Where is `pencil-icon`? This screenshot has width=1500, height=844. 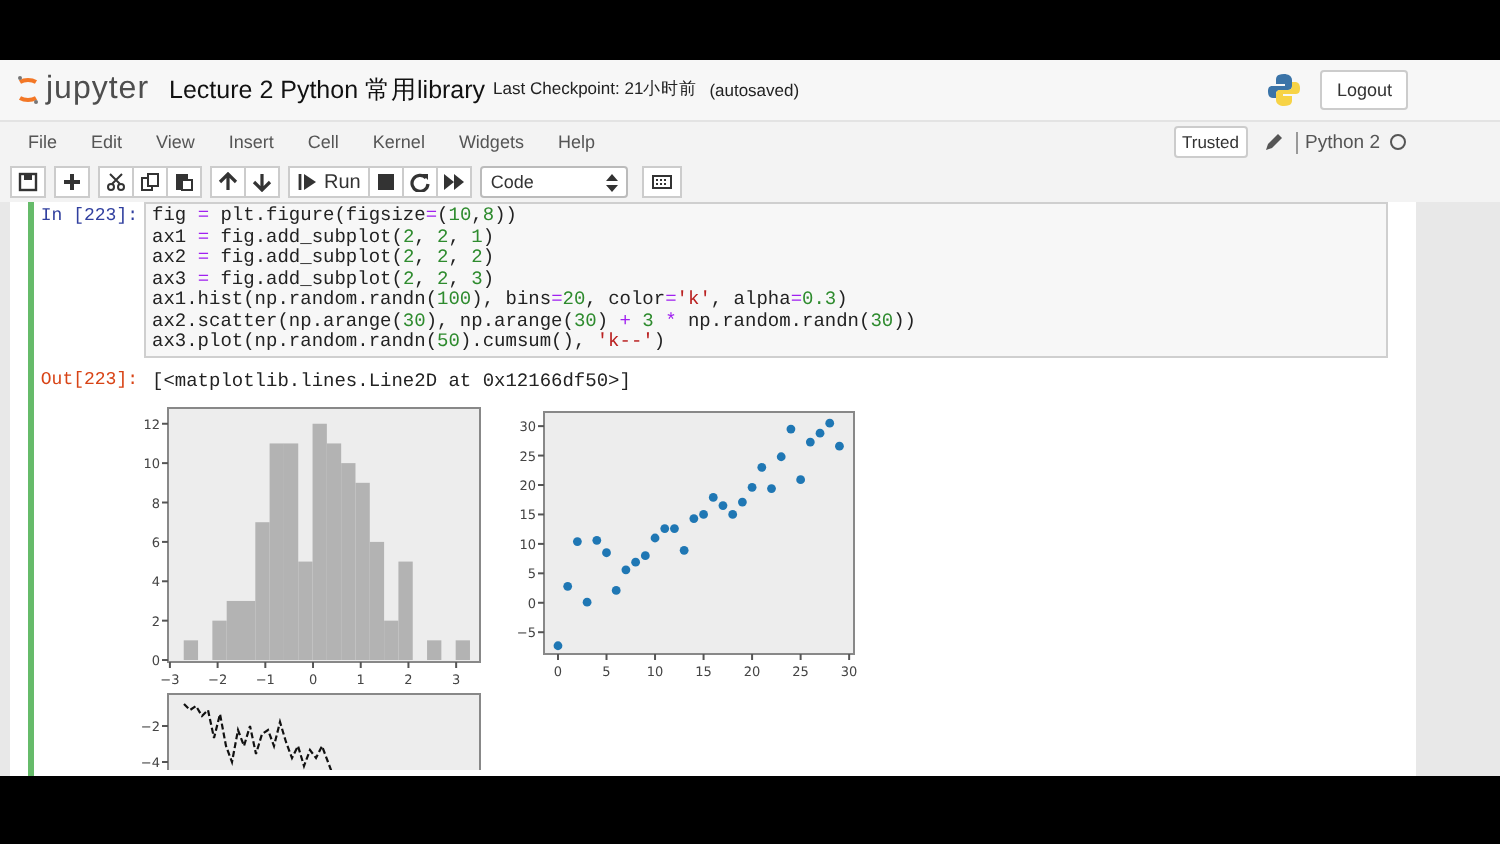 pencil-icon is located at coordinates (1273, 142).